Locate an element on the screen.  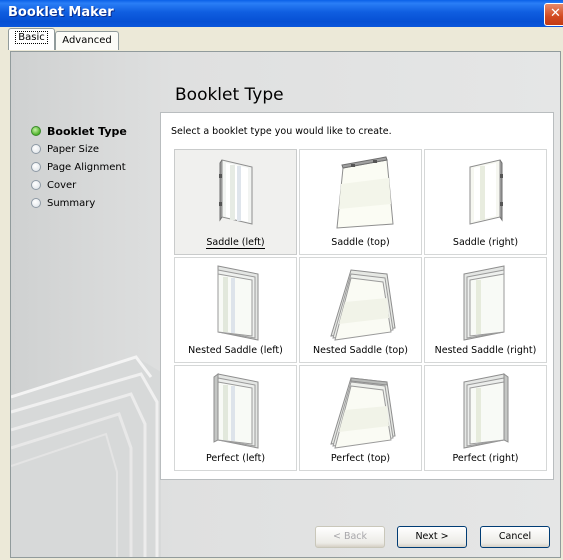
option-label: Nested Saddle (left) is located at coordinates (235, 350).